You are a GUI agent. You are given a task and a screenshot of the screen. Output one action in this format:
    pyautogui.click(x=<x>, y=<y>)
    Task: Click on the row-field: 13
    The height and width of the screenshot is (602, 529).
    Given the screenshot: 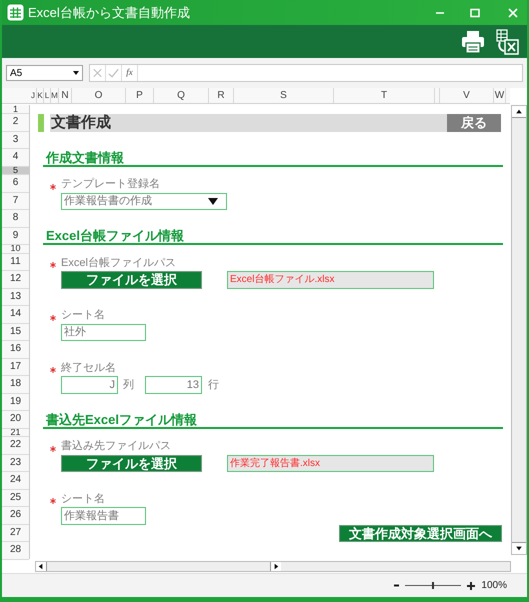 What is the action you would take?
    pyautogui.click(x=173, y=385)
    